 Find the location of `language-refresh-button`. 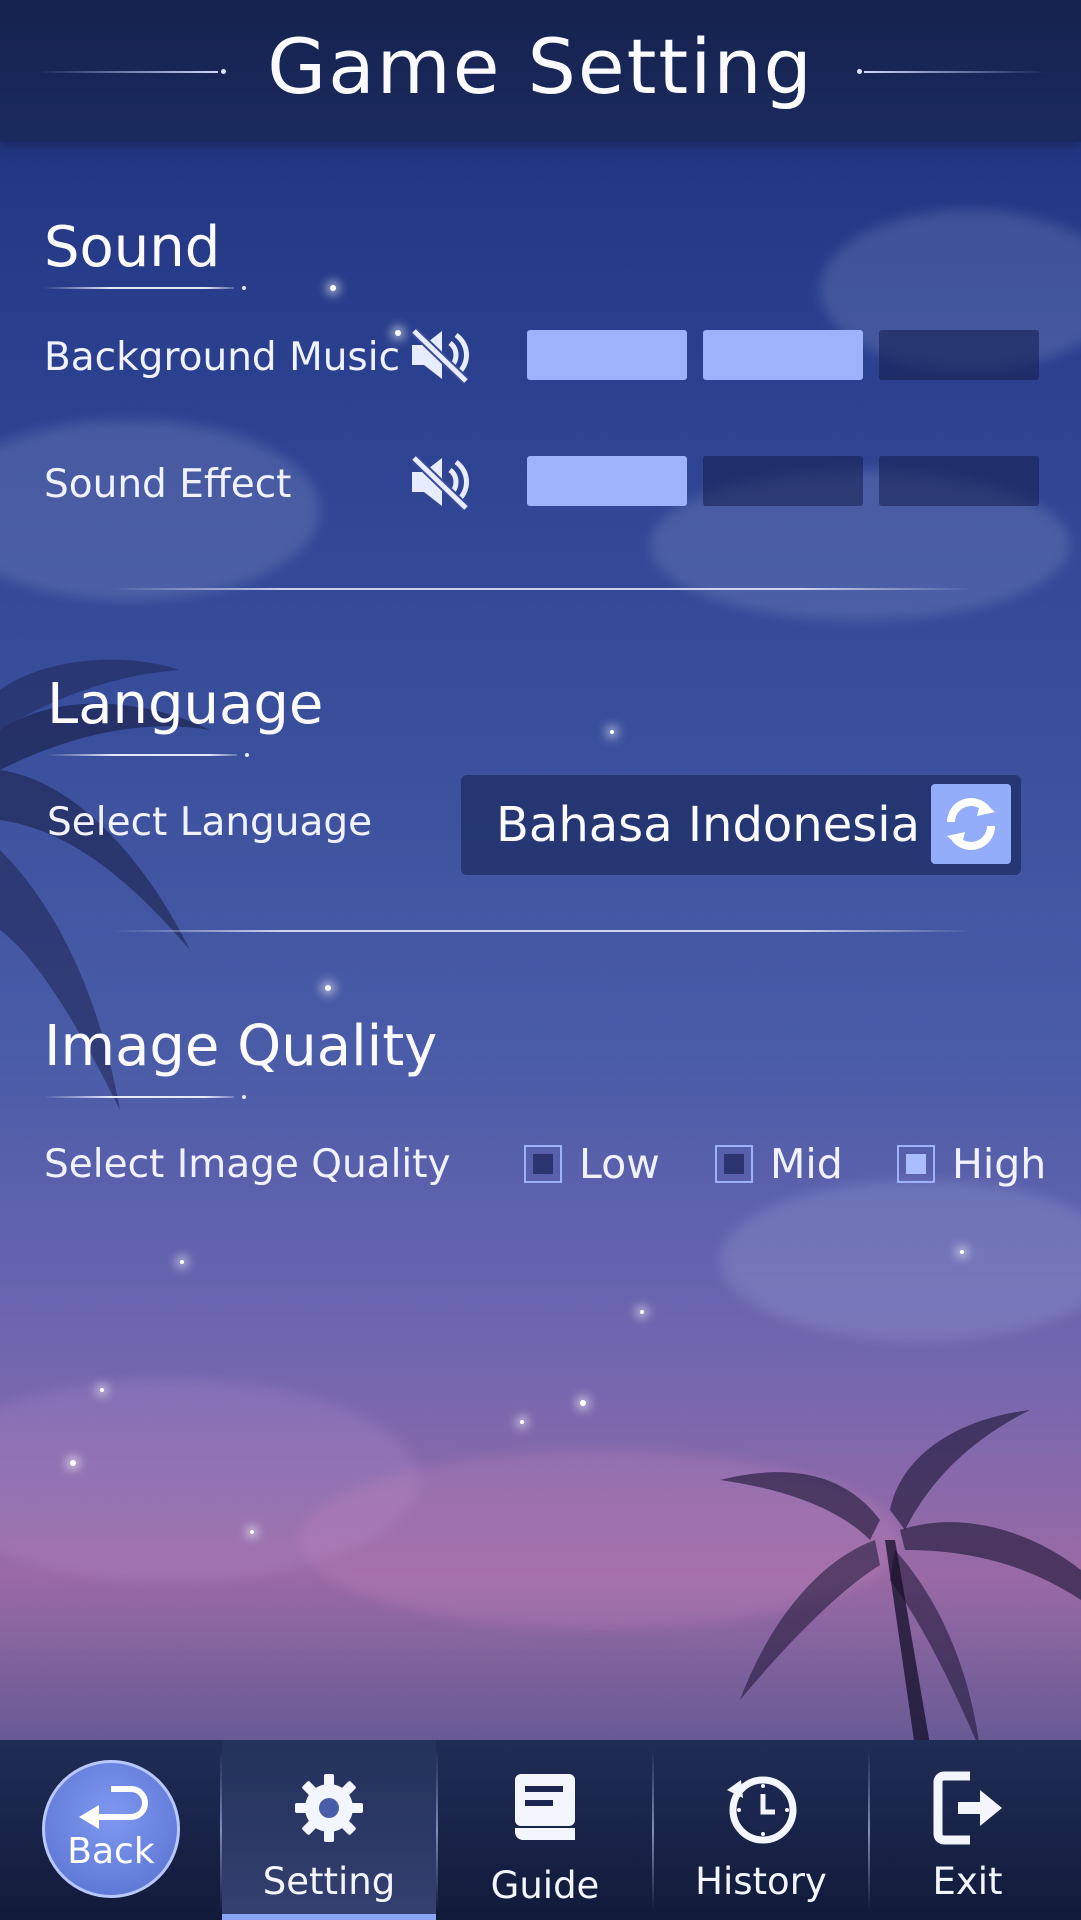

language-refresh-button is located at coordinates (971, 824).